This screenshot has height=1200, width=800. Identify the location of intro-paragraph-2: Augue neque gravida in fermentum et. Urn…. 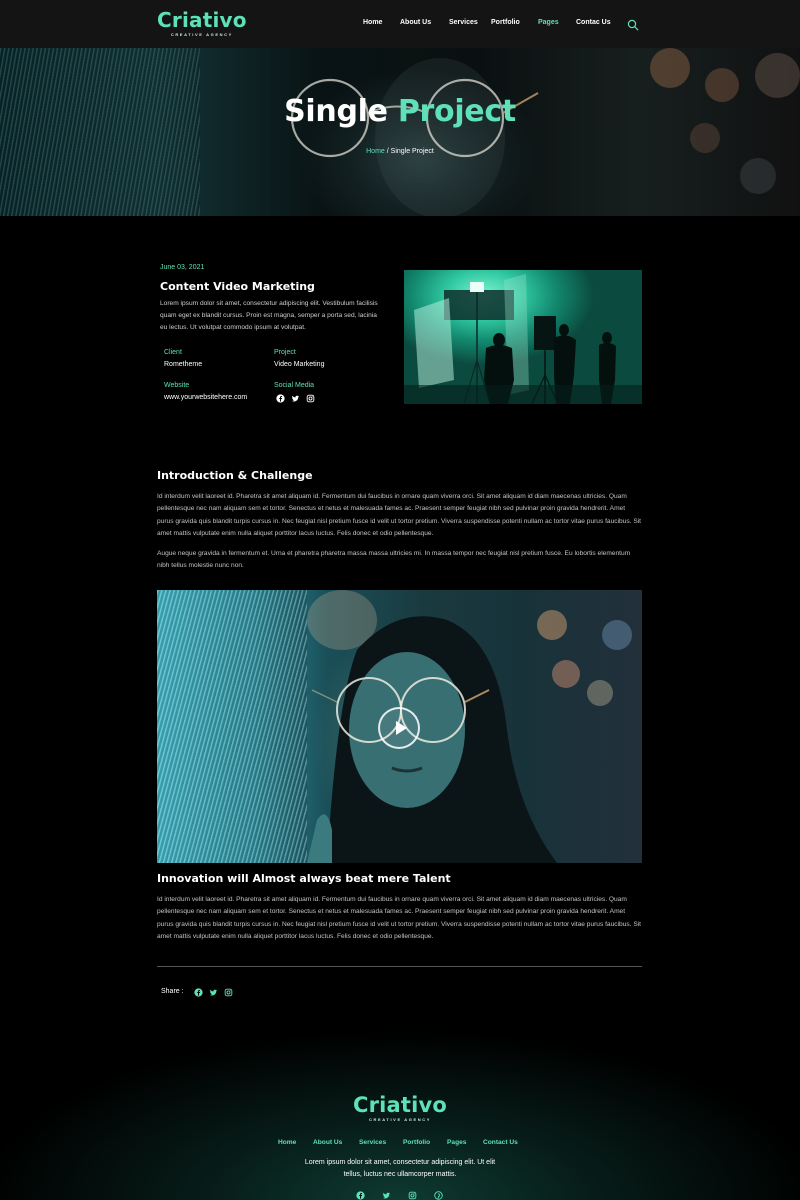
(394, 560).